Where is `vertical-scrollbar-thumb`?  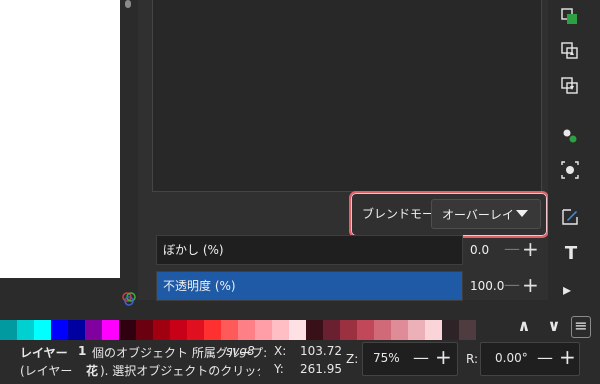 vertical-scrollbar-thumb is located at coordinates (128, 4).